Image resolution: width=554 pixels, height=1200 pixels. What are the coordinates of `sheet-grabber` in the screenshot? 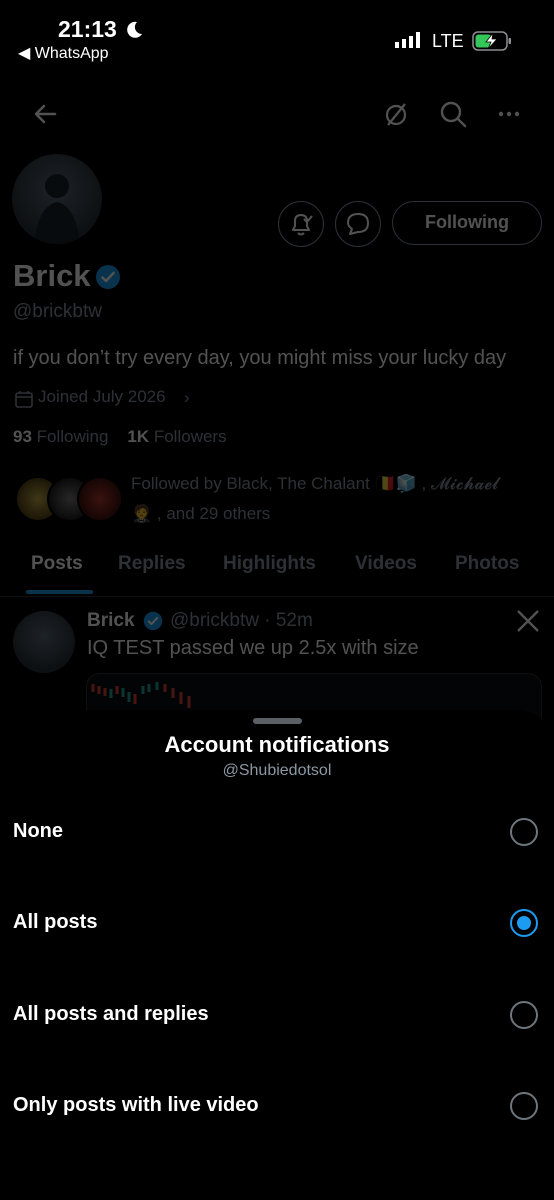 It's located at (277, 721).